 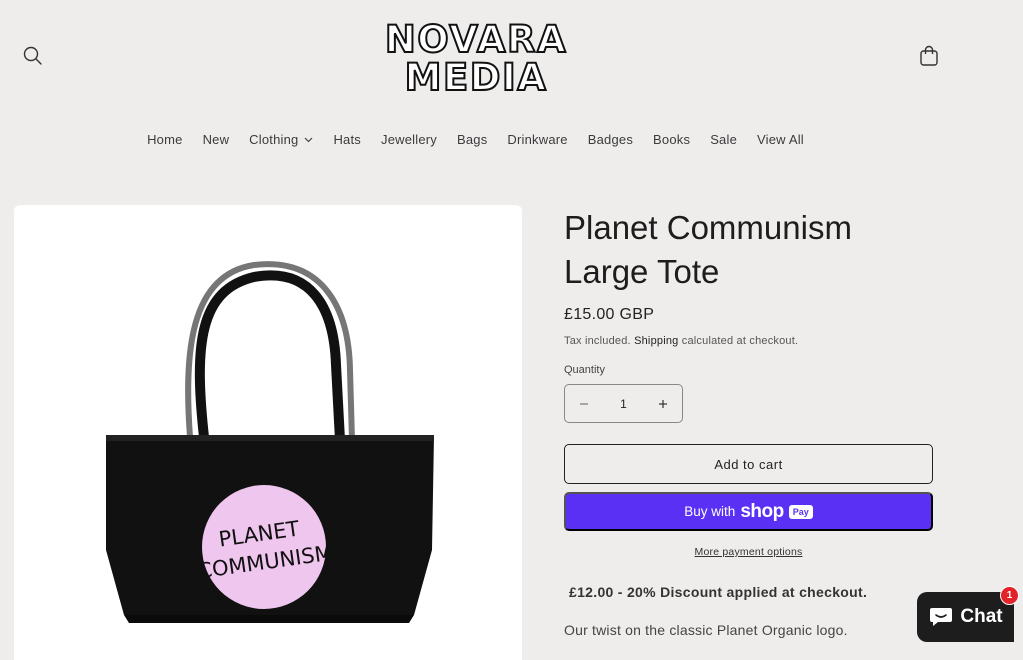 What do you see at coordinates (309, 139) in the screenshot?
I see `chevron-down-icon` at bounding box center [309, 139].